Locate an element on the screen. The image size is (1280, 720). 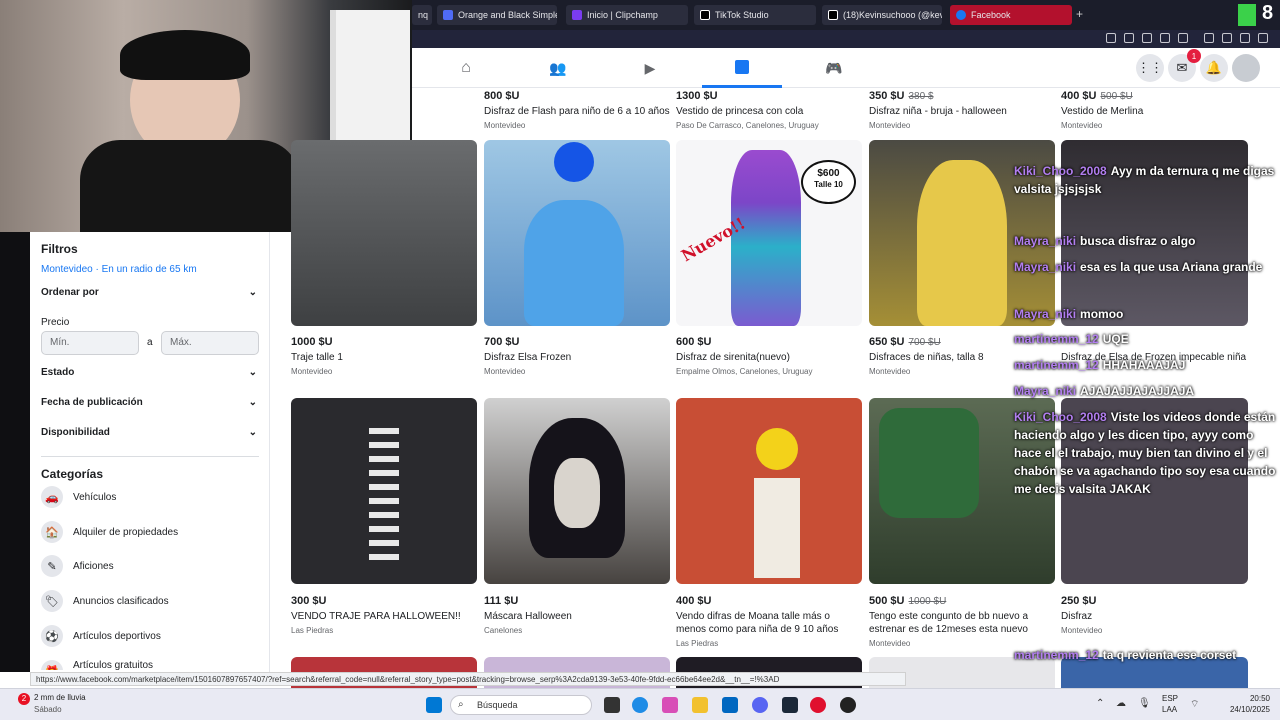
listing-image: $600 Talle 10 Nuevo!! is located at coordinates (769, 233).